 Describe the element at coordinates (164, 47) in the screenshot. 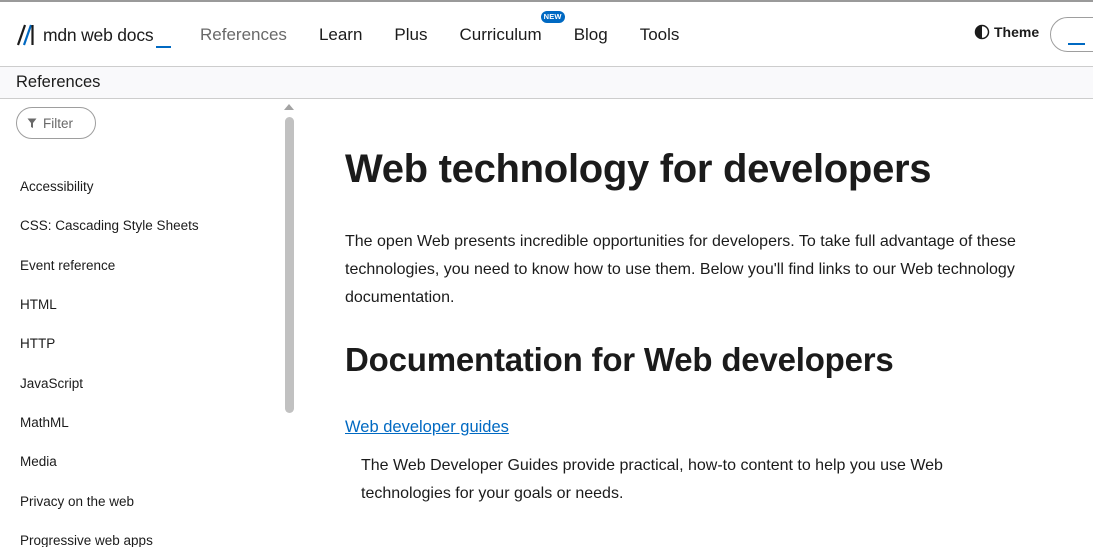

I see `logo-cursor` at that location.